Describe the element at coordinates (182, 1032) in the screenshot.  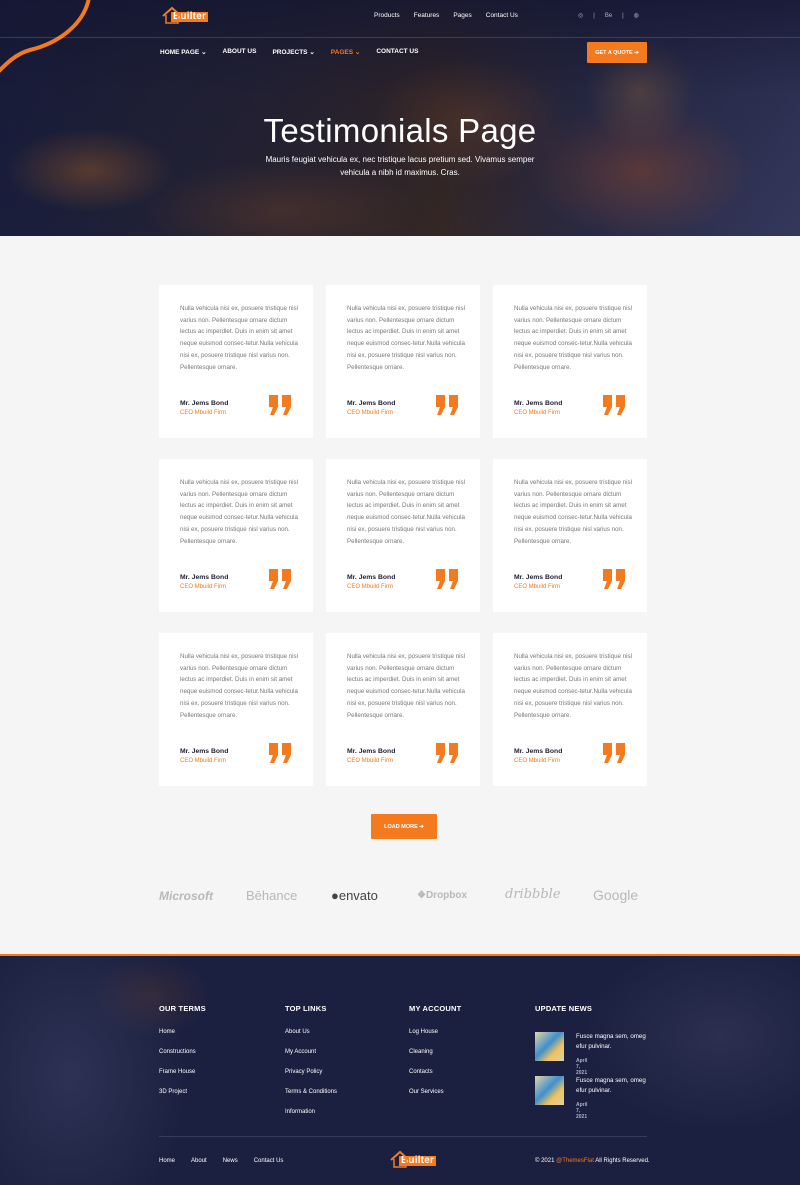
I see `footer-link: Home` at that location.